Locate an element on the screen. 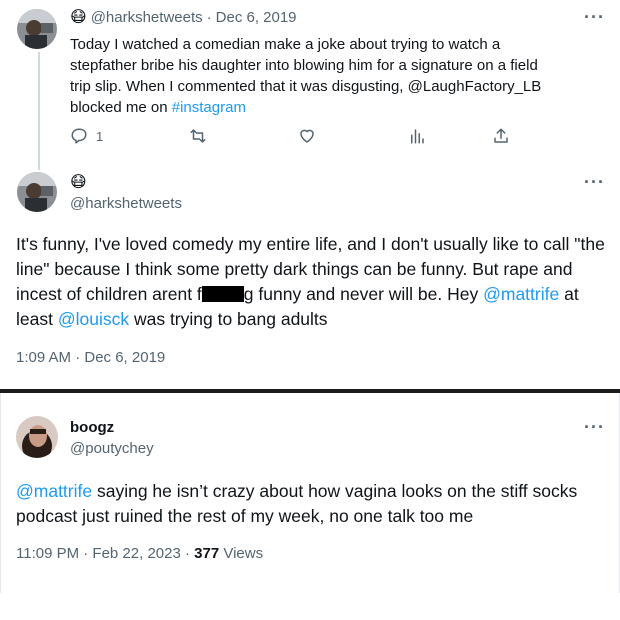 The width and height of the screenshot is (620, 620). views-label: Views is located at coordinates (241, 553).